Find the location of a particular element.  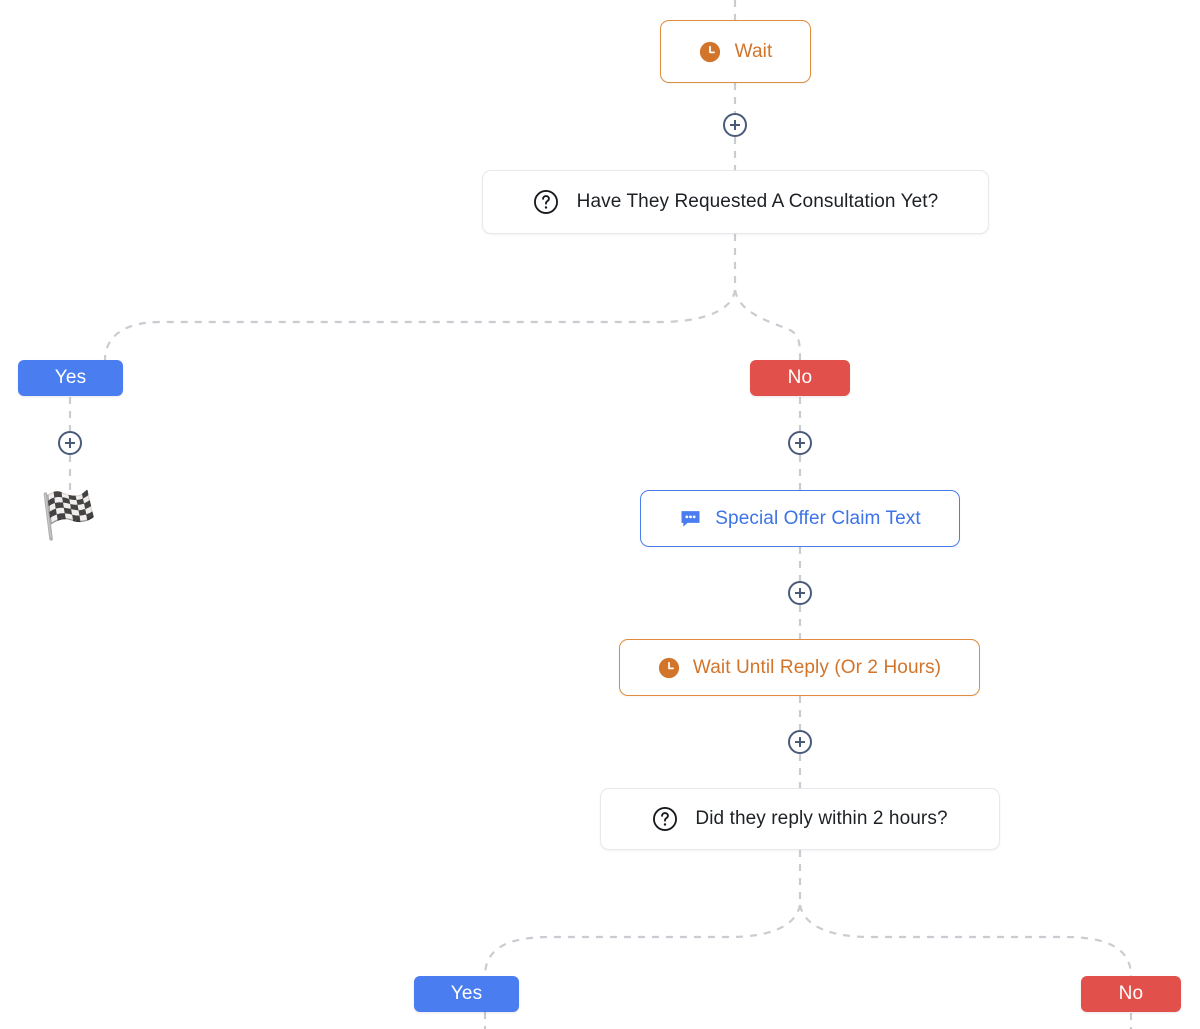

add-step-button-after-wait-until-reply is located at coordinates (800, 742).